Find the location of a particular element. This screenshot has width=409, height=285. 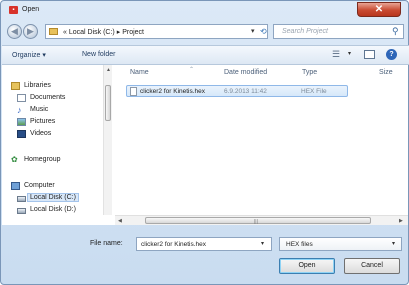

file-type-select: HEX files ▾ is located at coordinates (340, 244).